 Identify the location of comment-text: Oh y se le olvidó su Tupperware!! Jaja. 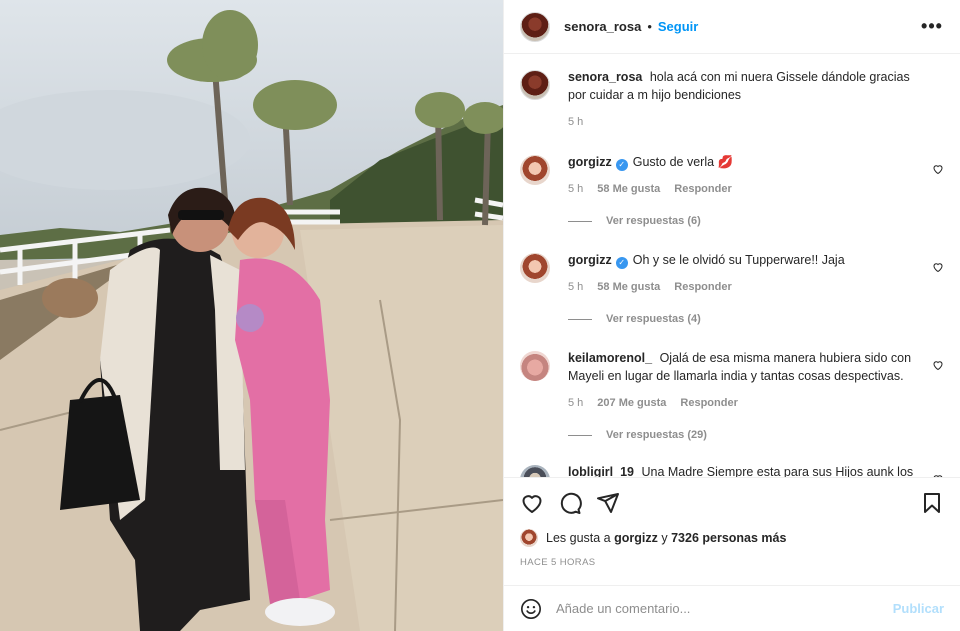
(738, 260).